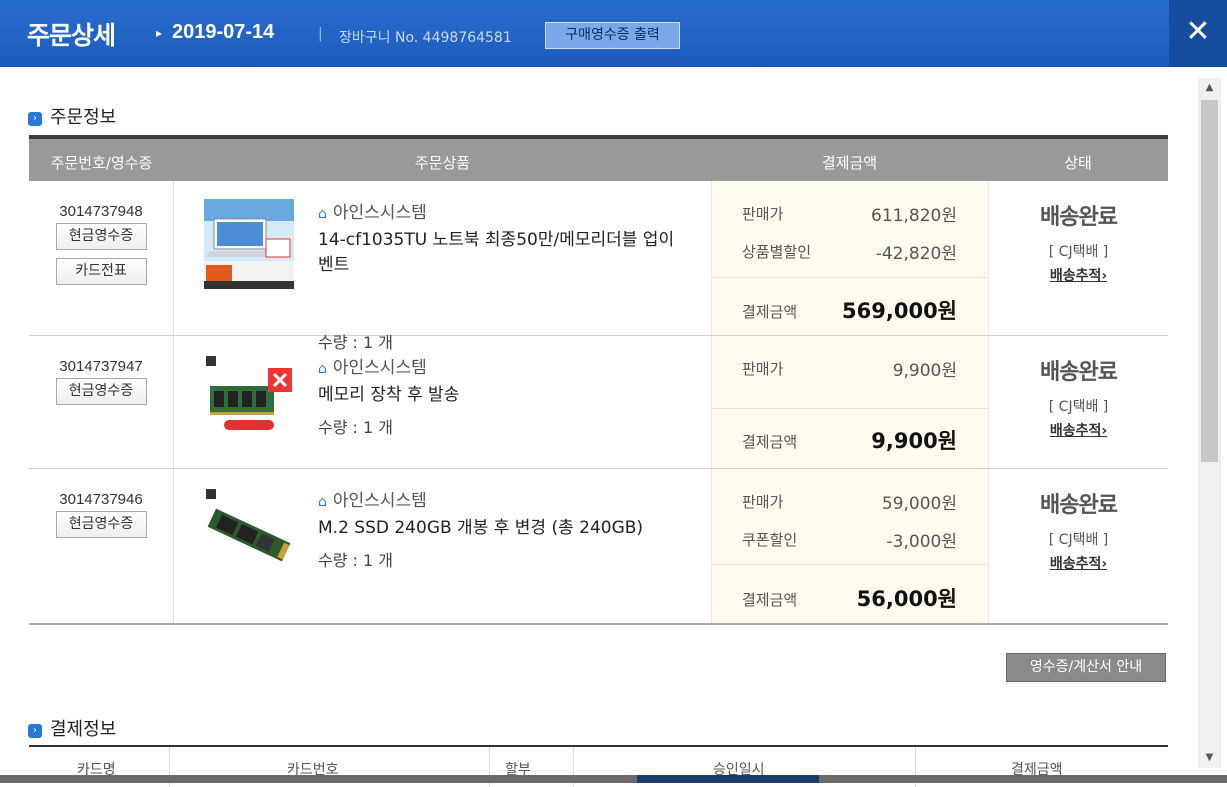 The image size is (1227, 787). I want to click on print-receipt-button: 구매영수증 출력, so click(612, 35).